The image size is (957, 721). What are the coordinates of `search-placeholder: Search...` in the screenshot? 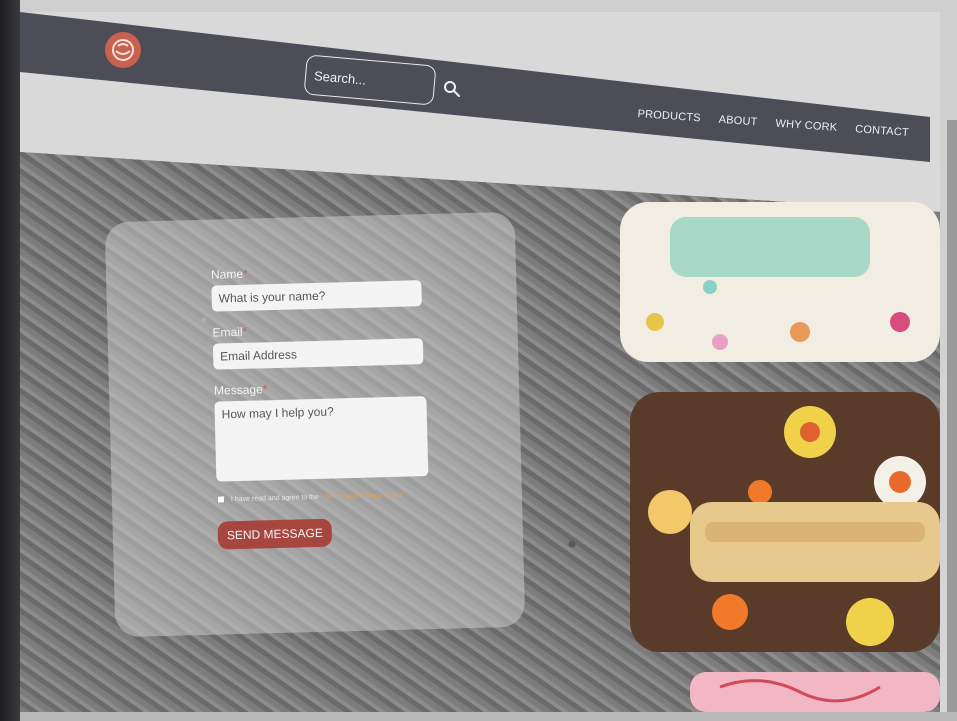 It's located at (340, 77).